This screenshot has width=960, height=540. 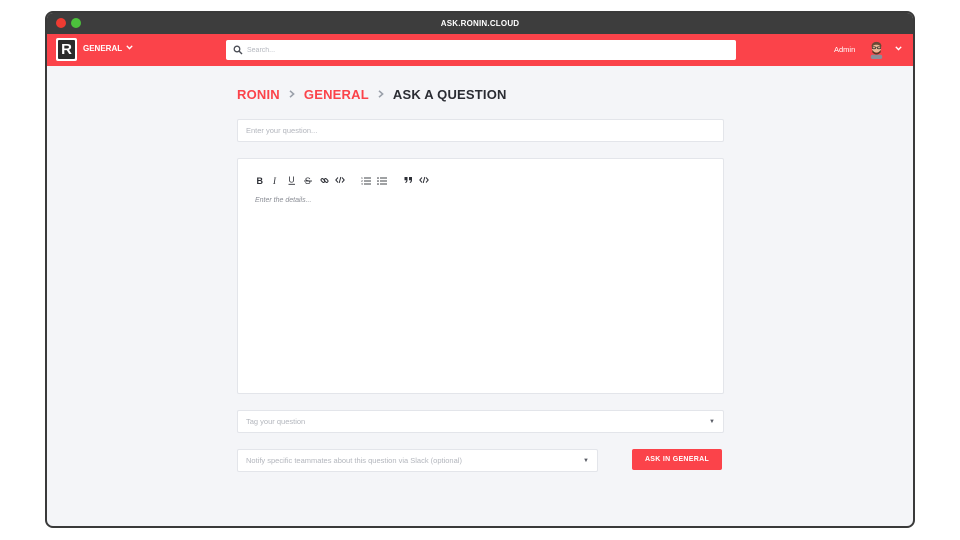 What do you see at coordinates (129, 48) in the screenshot?
I see `chevron-down-icon` at bounding box center [129, 48].